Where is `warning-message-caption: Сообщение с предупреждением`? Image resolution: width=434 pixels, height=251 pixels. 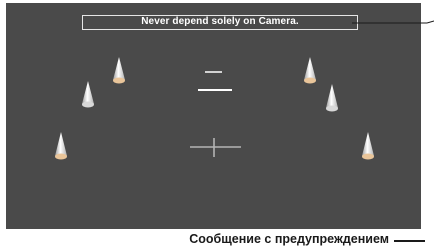 warning-message-caption: Сообщение с предупреждением is located at coordinates (289, 239).